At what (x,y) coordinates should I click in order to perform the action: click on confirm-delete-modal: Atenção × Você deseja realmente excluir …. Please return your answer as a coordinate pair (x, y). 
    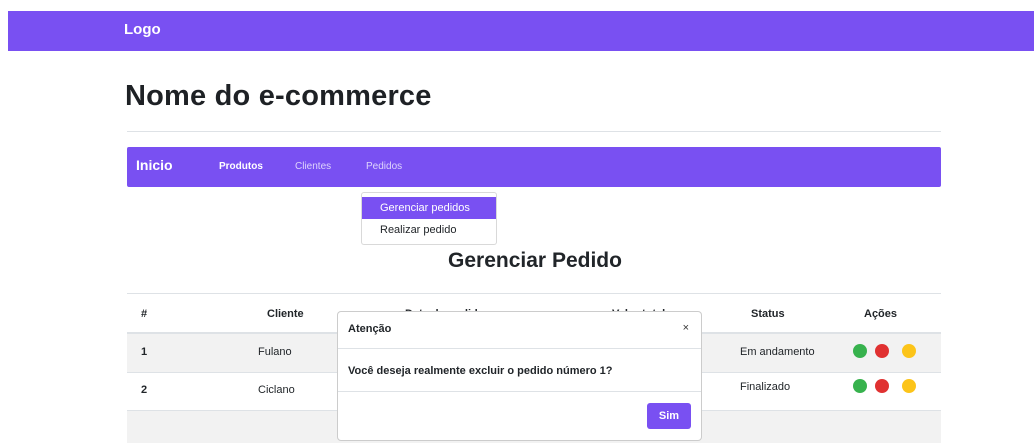
    Looking at the image, I should click on (519, 376).